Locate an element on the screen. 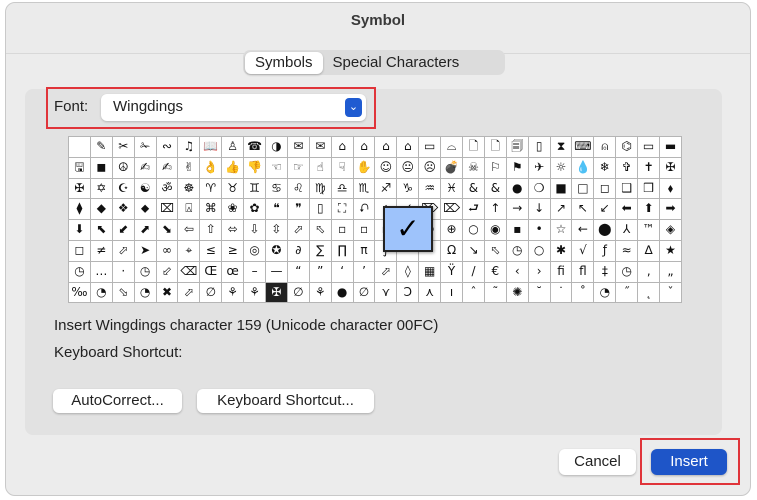 The height and width of the screenshot is (500, 757). symbol-cell: ⊕ is located at coordinates (452, 230).